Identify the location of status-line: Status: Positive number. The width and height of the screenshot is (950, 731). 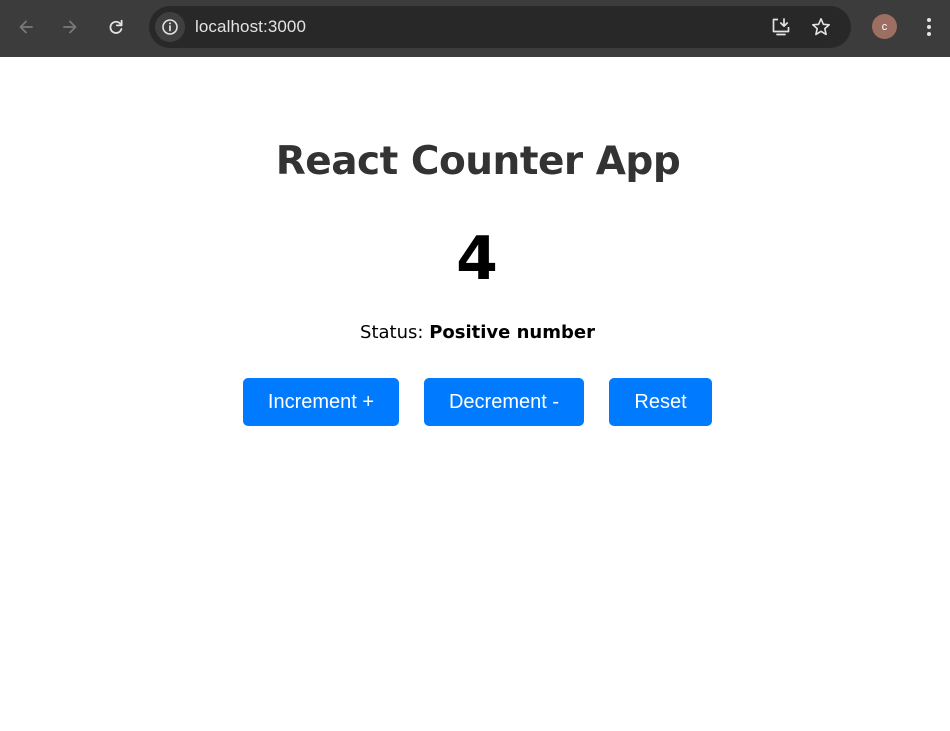
(475, 332).